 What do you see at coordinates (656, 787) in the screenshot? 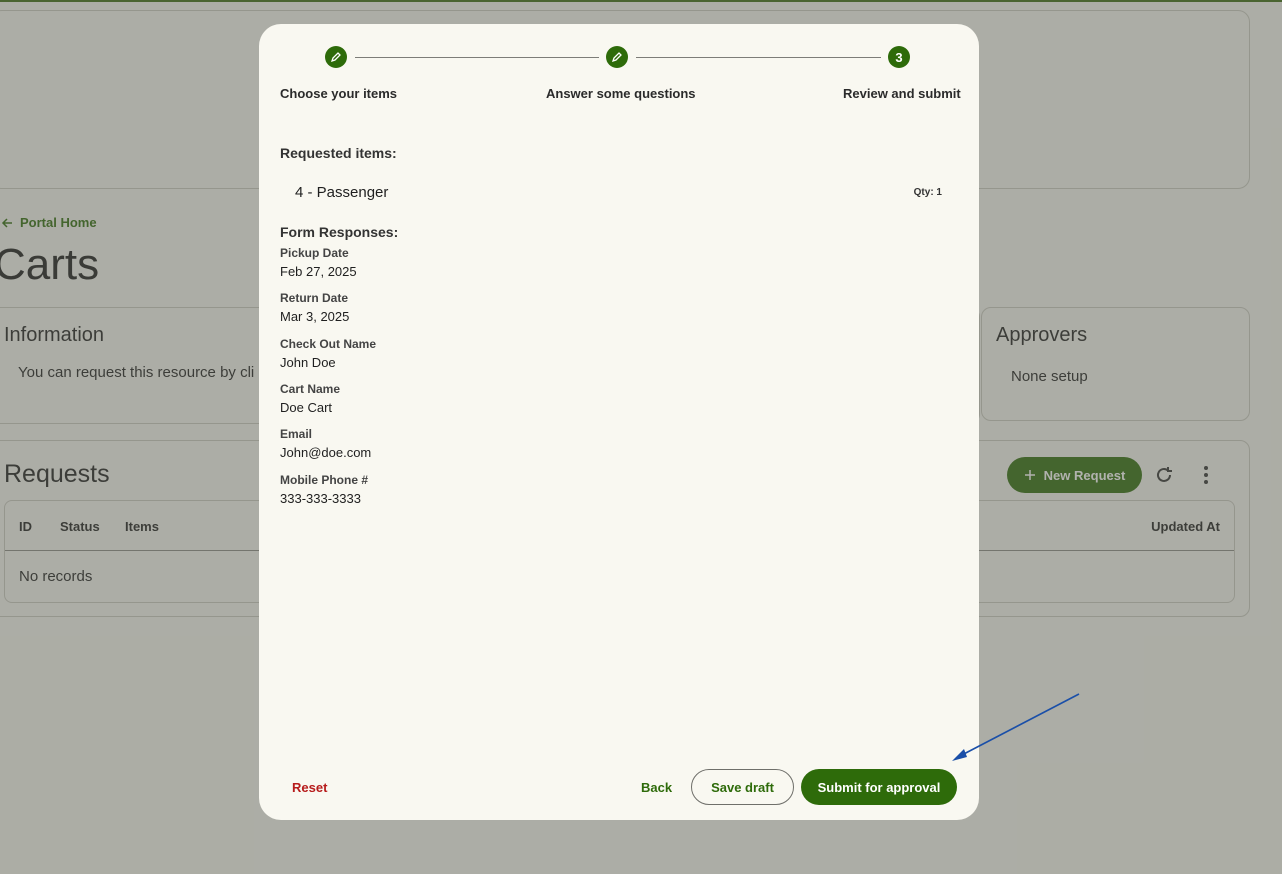
I see `back-button: Back` at bounding box center [656, 787].